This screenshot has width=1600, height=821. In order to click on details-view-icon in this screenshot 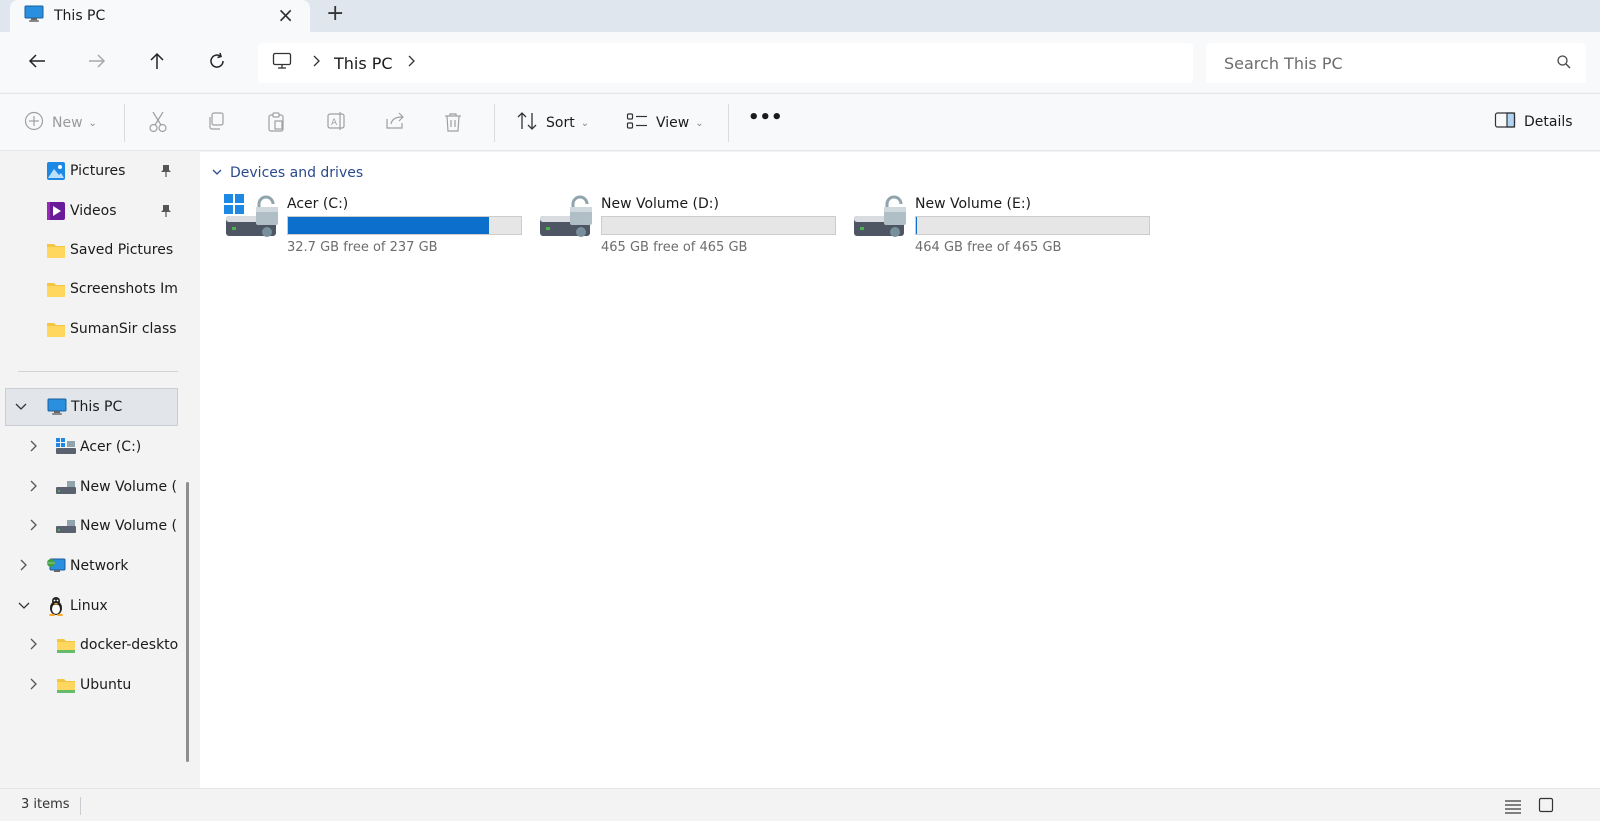, I will do `click(1513, 808)`.